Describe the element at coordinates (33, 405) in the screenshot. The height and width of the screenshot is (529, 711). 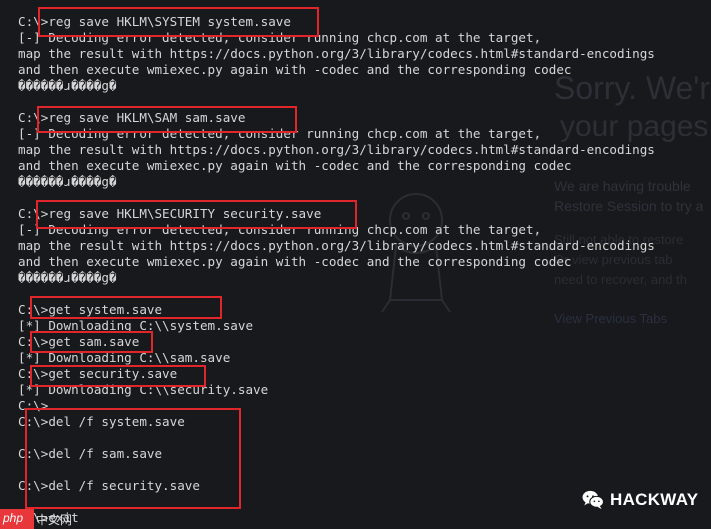
I see `terminal-line: C:\>` at that location.